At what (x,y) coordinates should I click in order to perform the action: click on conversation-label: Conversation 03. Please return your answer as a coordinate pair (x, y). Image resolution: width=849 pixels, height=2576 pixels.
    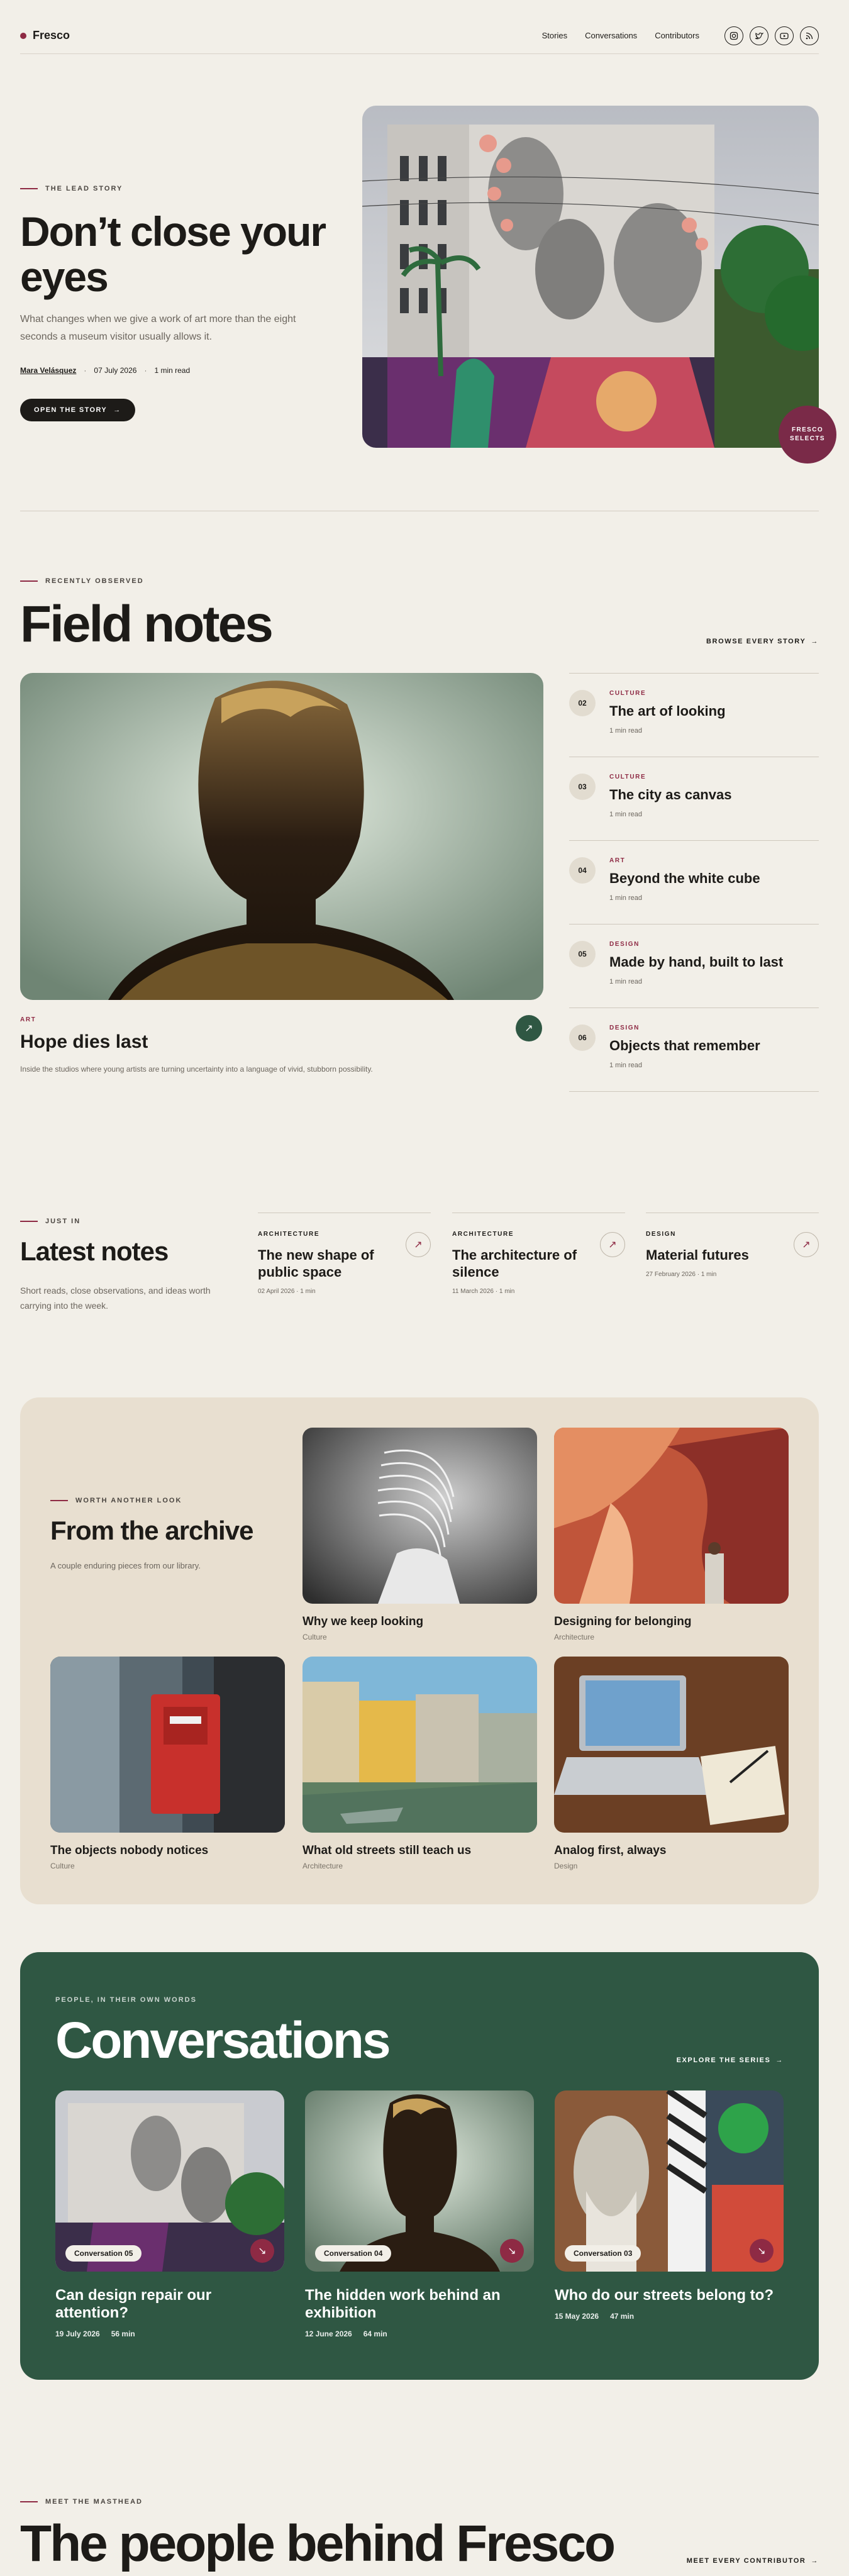
    Looking at the image, I should click on (603, 2253).